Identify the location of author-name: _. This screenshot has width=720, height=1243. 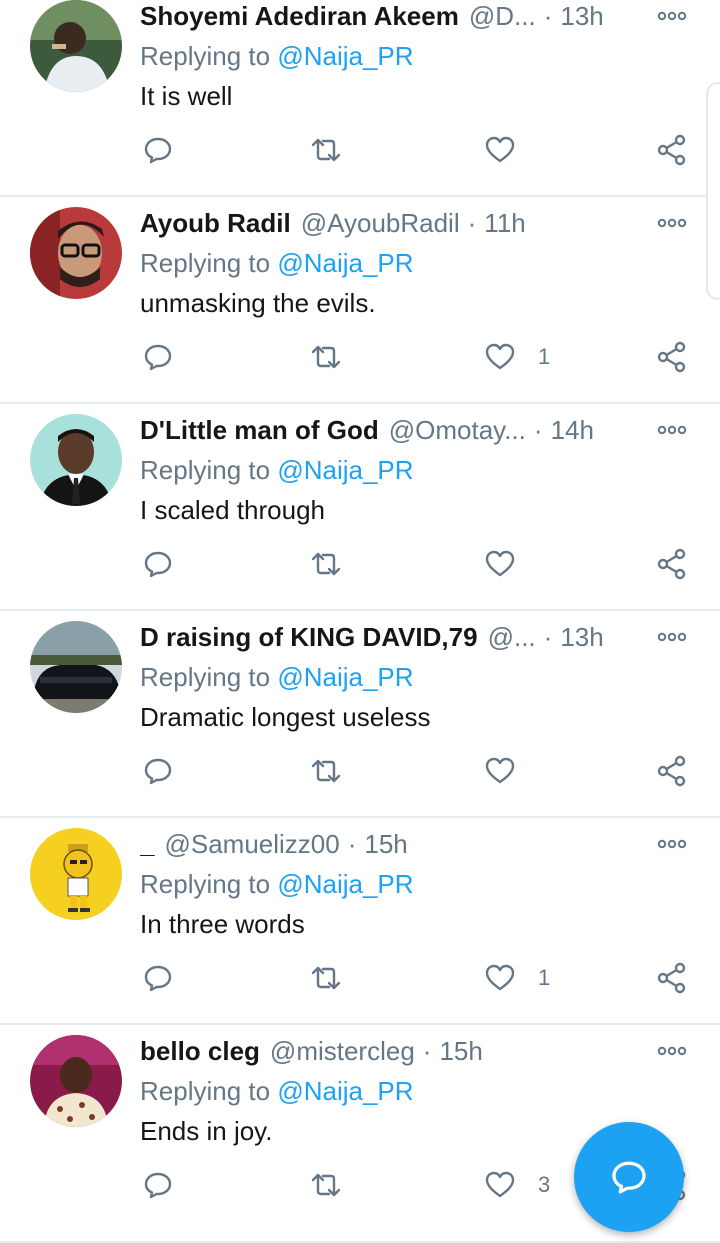
(147, 844).